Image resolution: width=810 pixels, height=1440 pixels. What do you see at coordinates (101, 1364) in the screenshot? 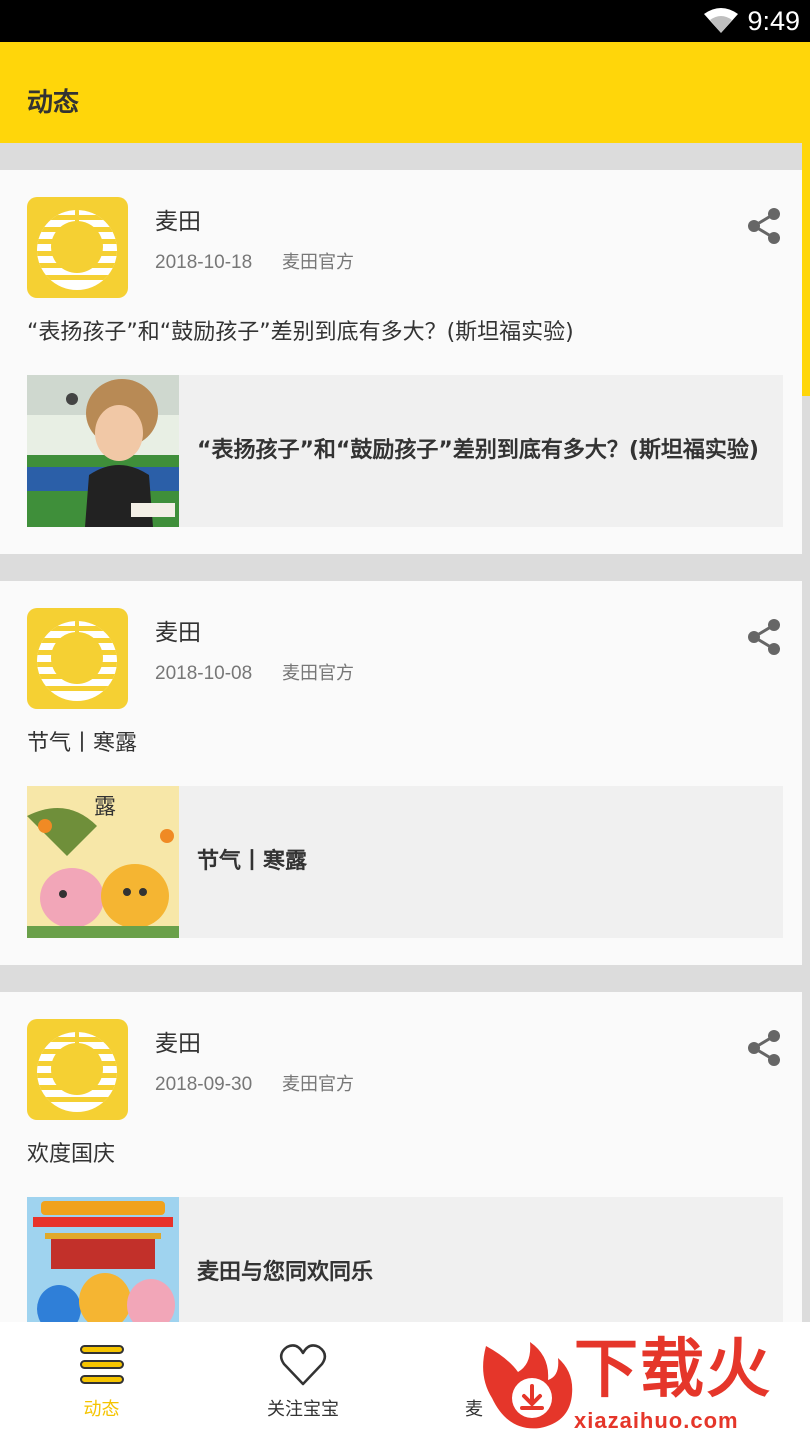
I see `menu-lines-icon` at bounding box center [101, 1364].